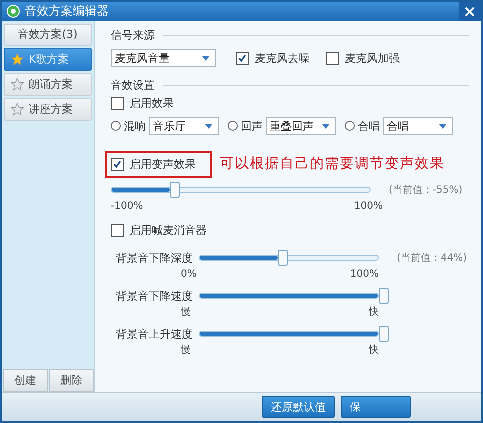 This screenshot has height=423, width=483. What do you see at coordinates (282, 58) in the screenshot?
I see `checkbox-label: 麦克风去噪` at bounding box center [282, 58].